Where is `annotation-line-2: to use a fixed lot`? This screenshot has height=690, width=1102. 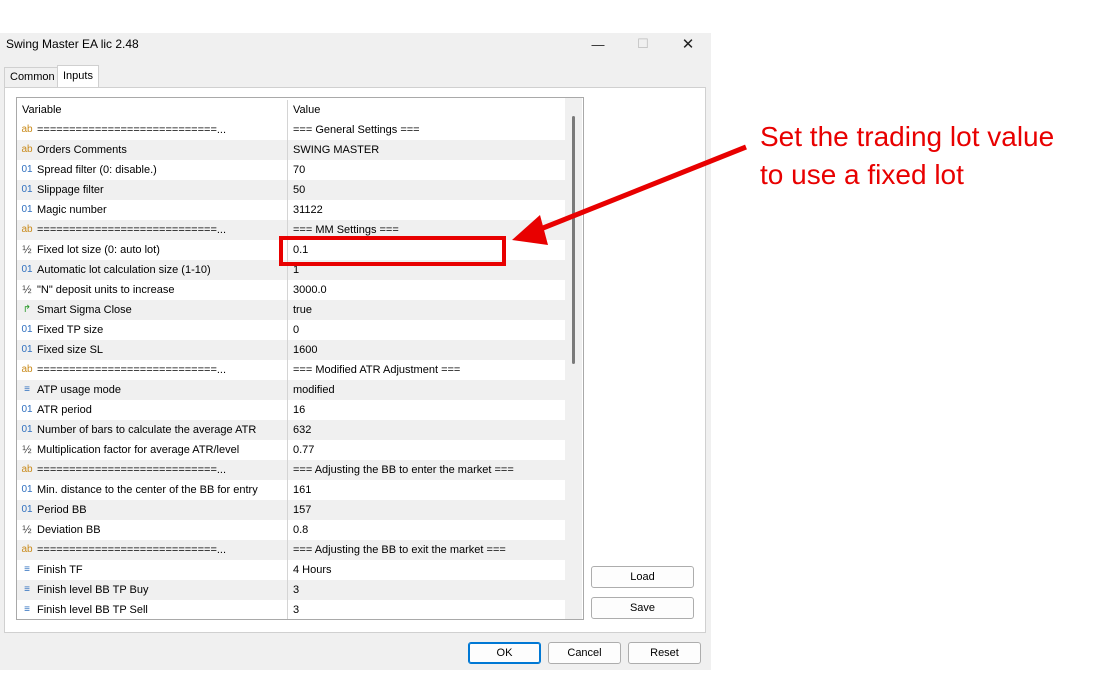 annotation-line-2: to use a fixed lot is located at coordinates (862, 174).